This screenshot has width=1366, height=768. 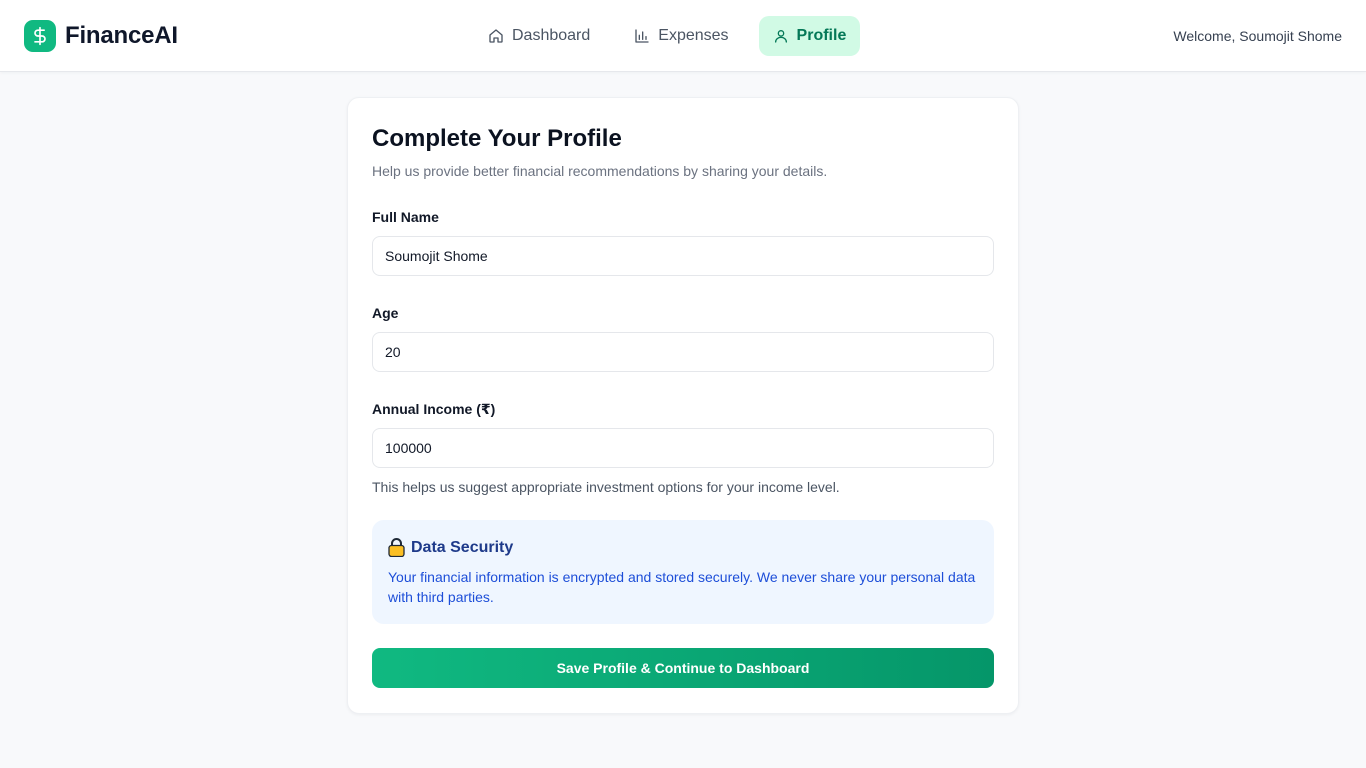 I want to click on bar-chart-icon, so click(x=642, y=36).